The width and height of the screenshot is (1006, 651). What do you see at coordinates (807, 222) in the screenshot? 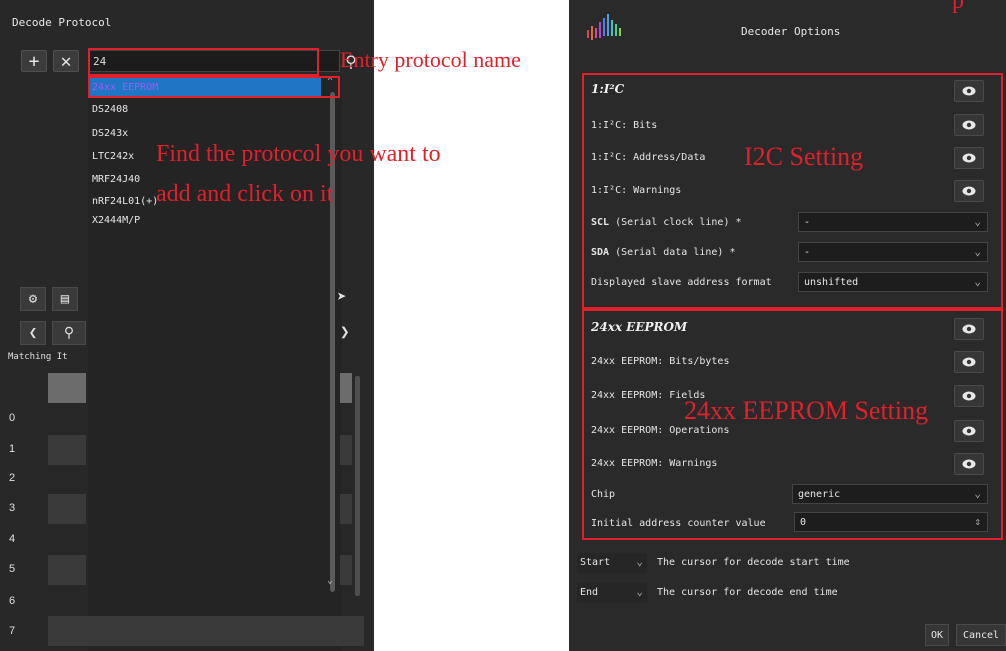
I see `scl-value: -` at bounding box center [807, 222].